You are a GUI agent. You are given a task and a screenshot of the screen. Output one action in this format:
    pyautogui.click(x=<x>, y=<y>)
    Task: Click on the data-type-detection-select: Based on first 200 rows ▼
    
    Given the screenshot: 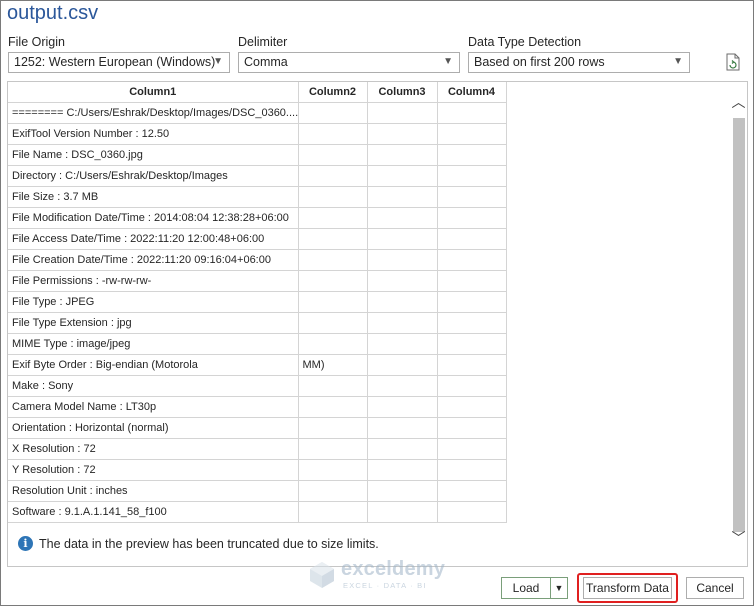 What is the action you would take?
    pyautogui.click(x=579, y=62)
    